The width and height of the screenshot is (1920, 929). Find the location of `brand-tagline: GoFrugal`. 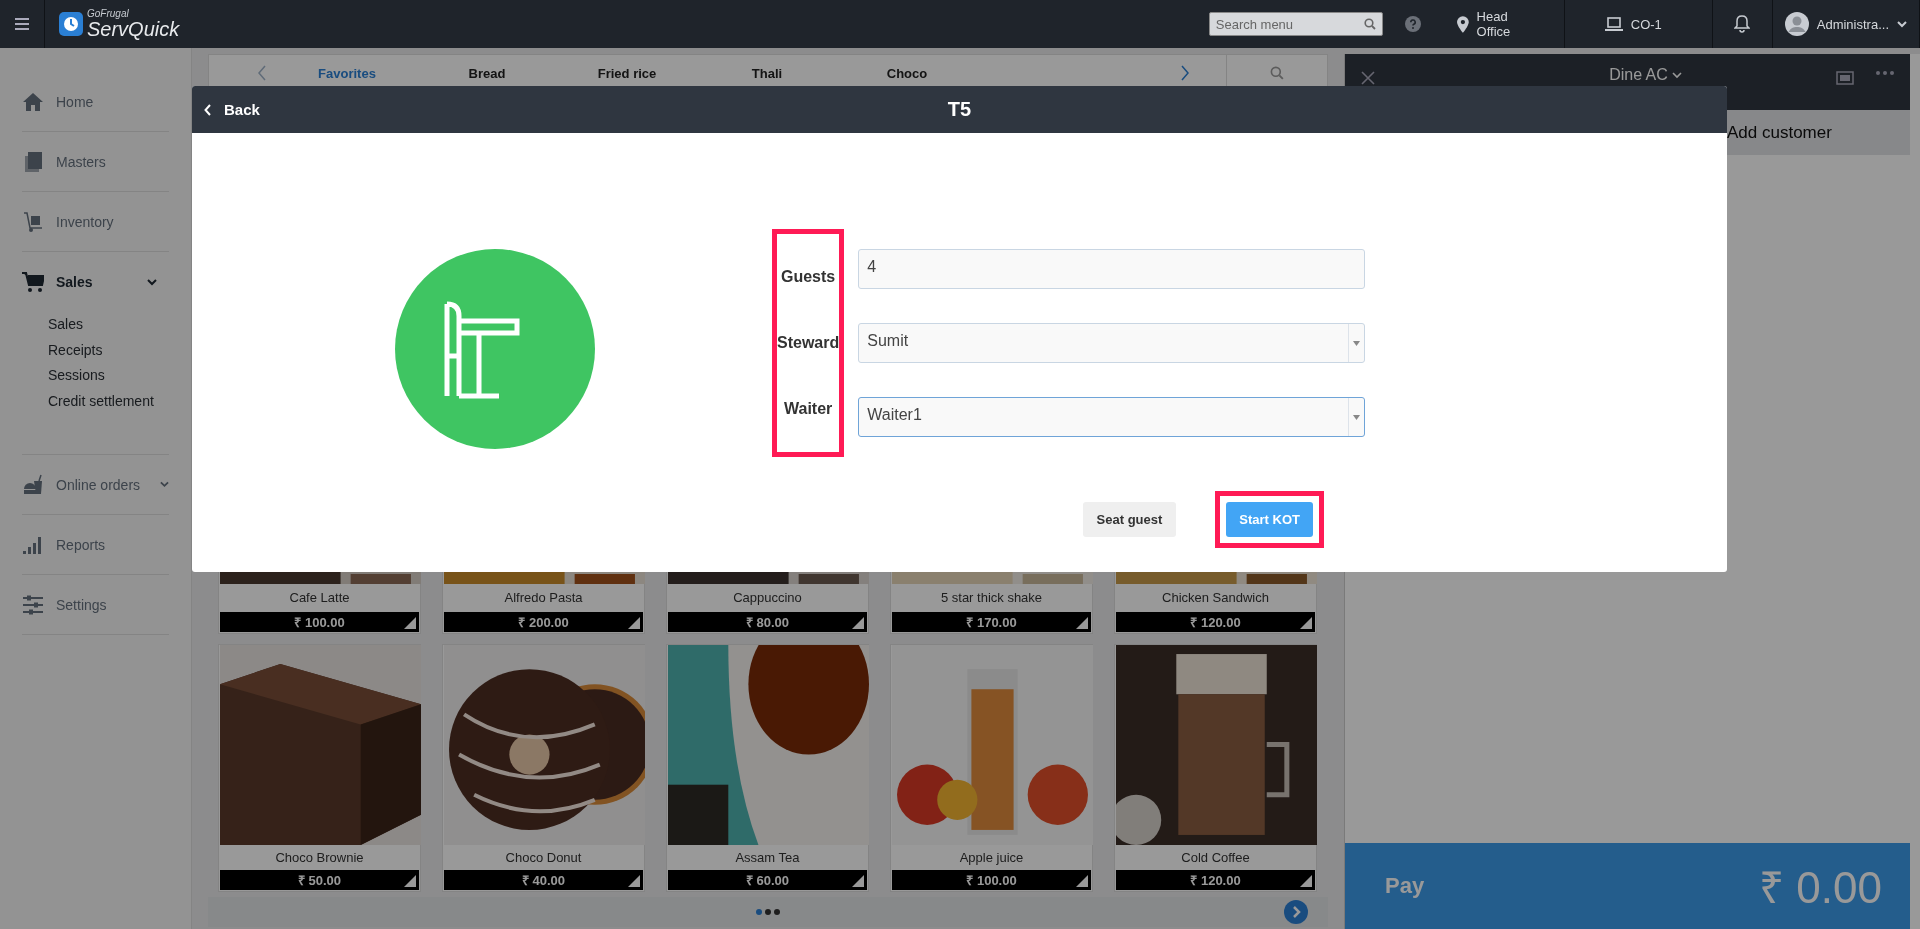

brand-tagline: GoFrugal is located at coordinates (108, 14).